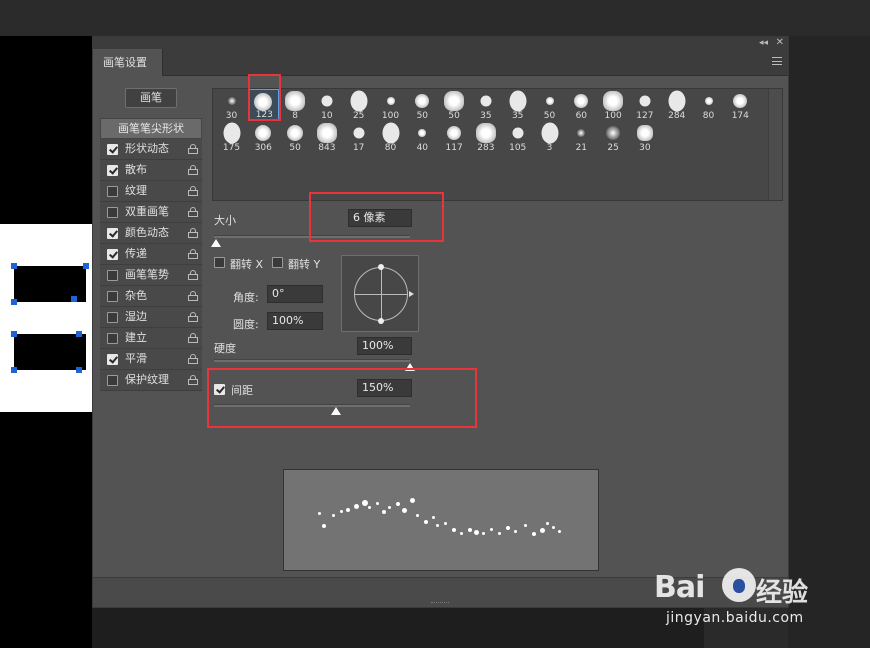  What do you see at coordinates (326, 137) in the screenshot?
I see `brush-preset: 843` at bounding box center [326, 137].